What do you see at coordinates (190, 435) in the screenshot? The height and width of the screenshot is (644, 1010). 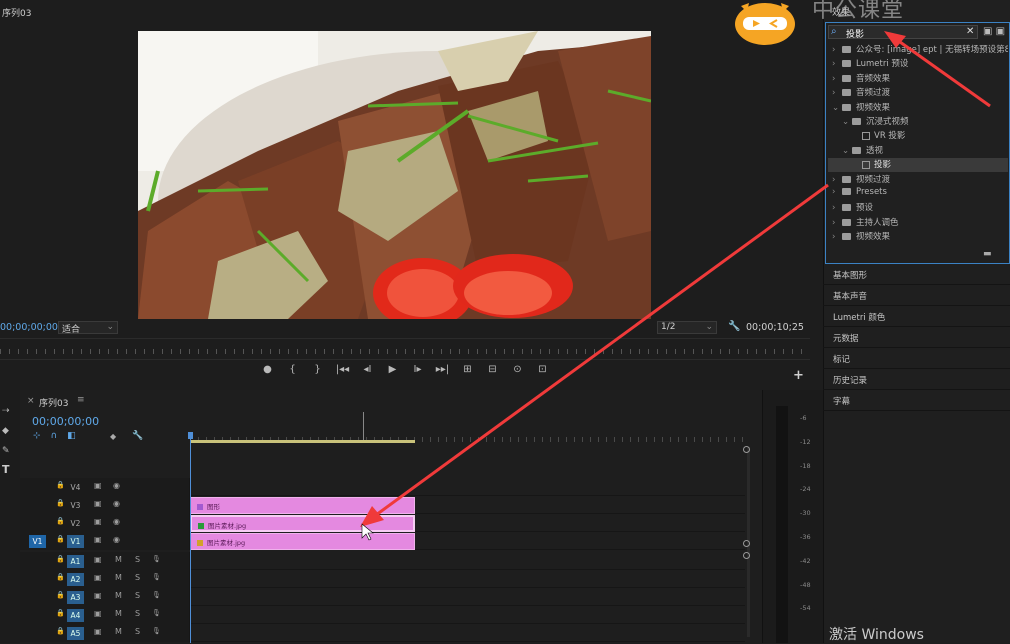 I see `playhead-handle` at bounding box center [190, 435].